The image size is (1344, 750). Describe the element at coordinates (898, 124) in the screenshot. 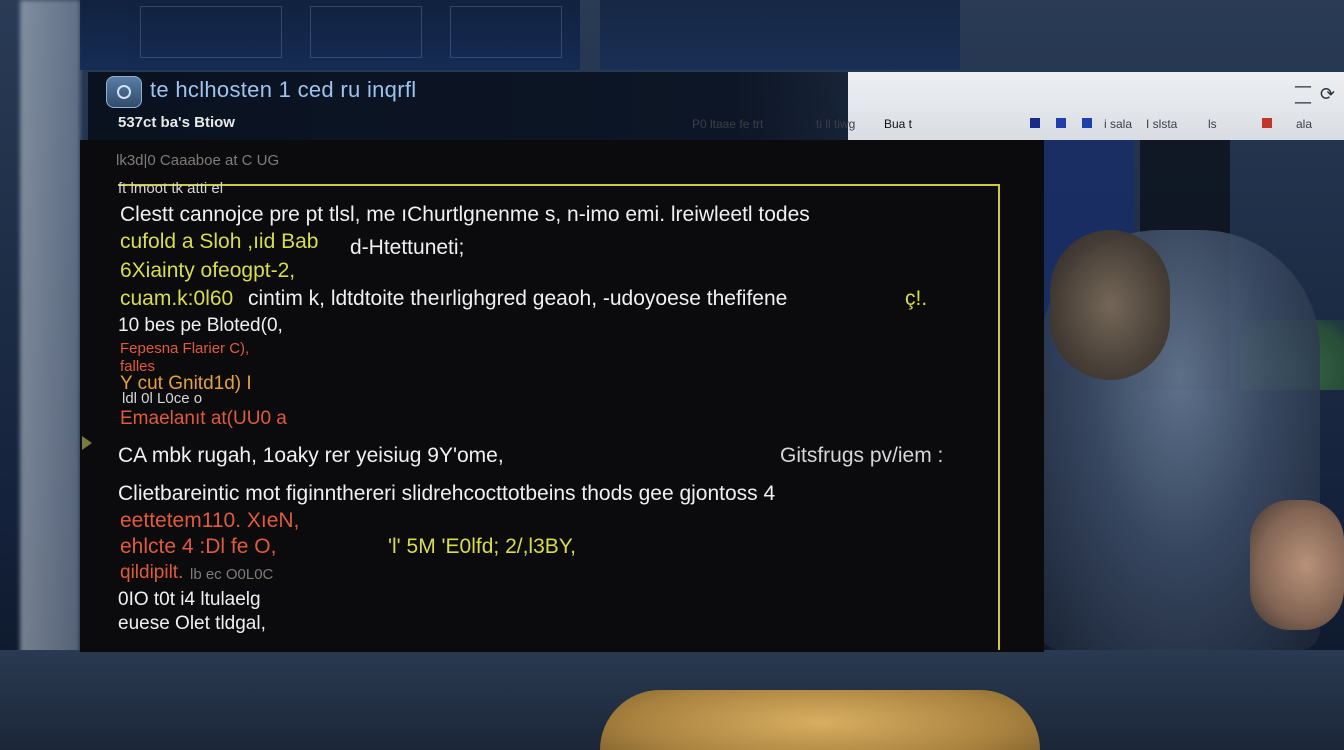

I see `toolbar-item: Bua t` at that location.